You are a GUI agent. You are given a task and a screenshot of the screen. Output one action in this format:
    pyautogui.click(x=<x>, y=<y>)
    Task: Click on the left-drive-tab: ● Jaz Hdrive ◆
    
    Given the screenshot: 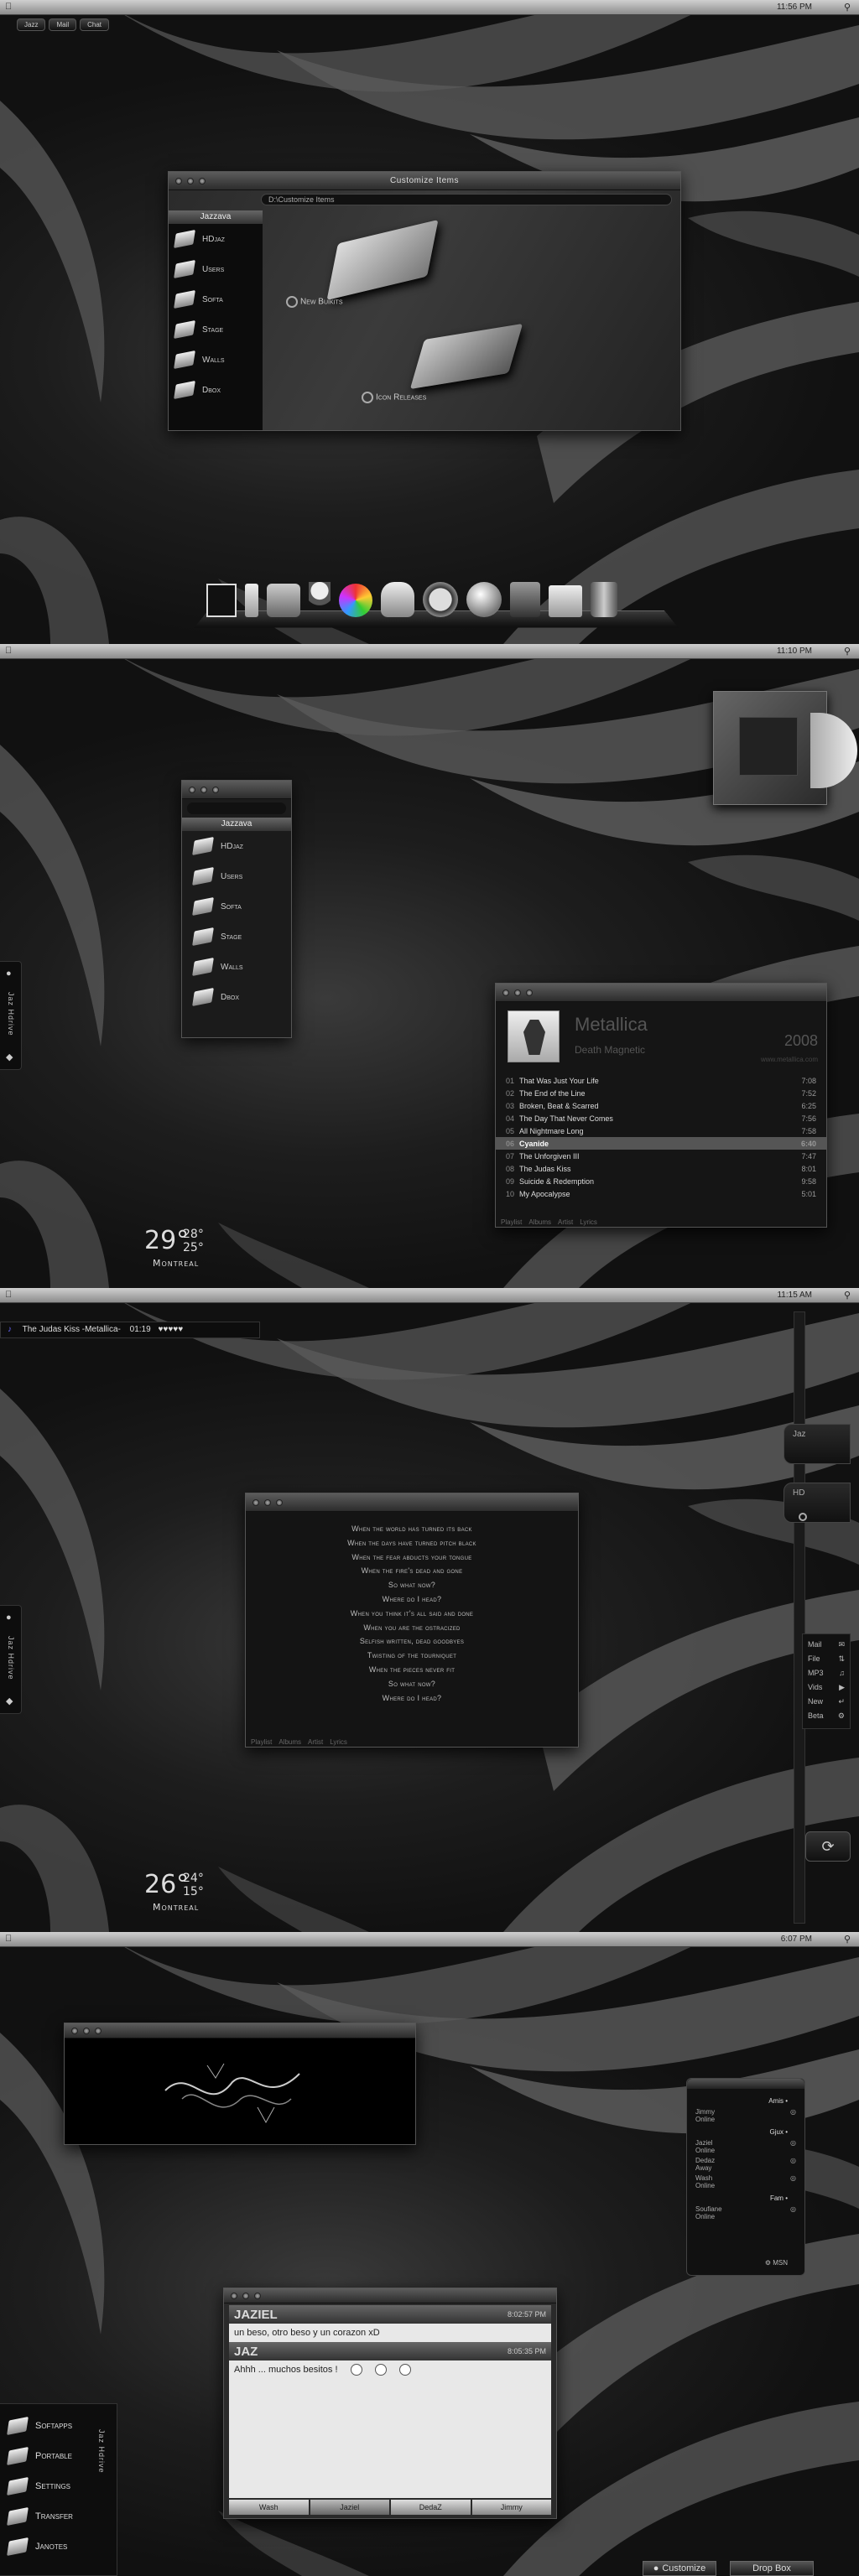 What is the action you would take?
    pyautogui.click(x=11, y=1015)
    